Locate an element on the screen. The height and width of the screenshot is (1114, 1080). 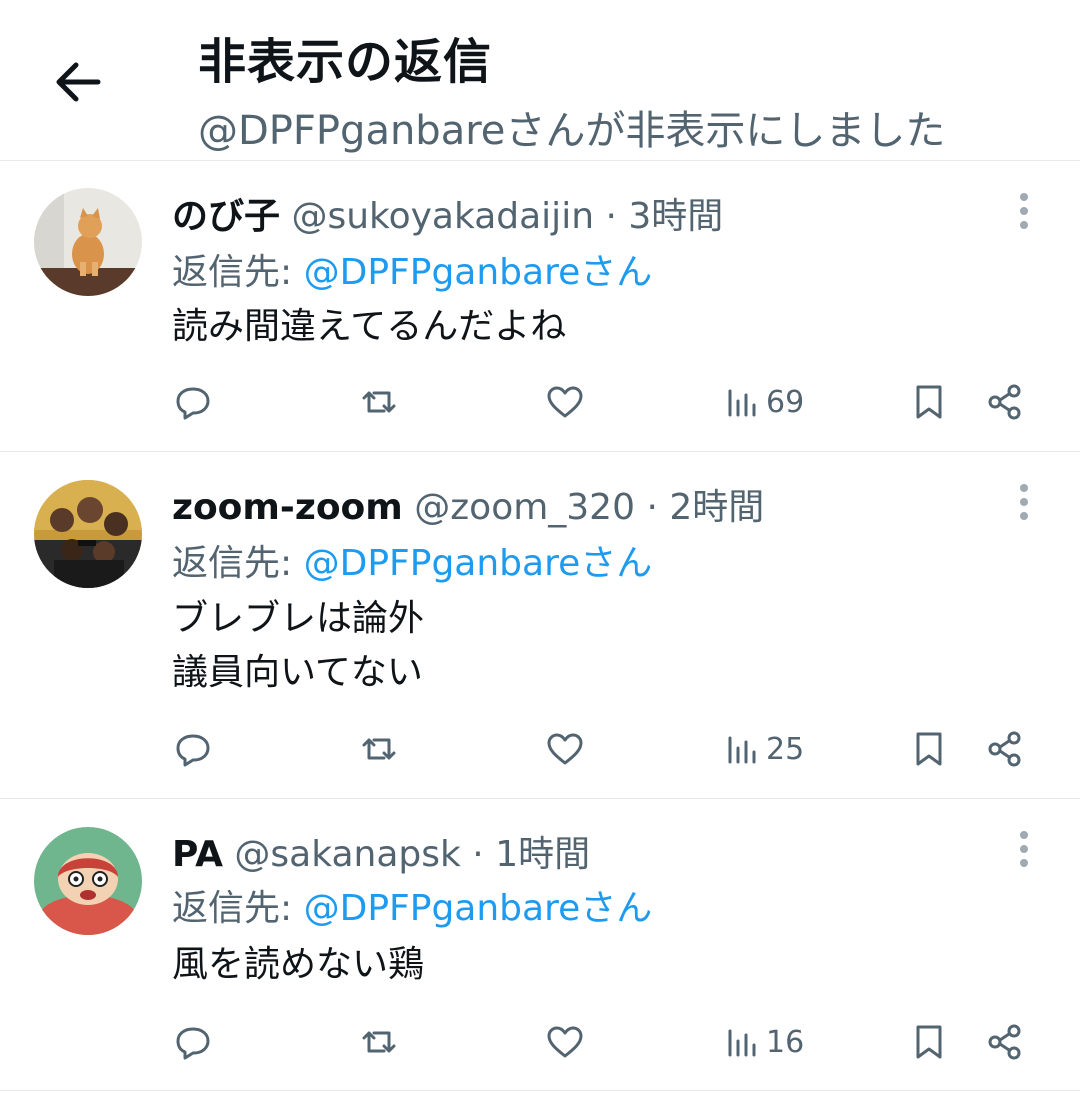
tweet-text: 風を読めない鶏 is located at coordinates (298, 965).